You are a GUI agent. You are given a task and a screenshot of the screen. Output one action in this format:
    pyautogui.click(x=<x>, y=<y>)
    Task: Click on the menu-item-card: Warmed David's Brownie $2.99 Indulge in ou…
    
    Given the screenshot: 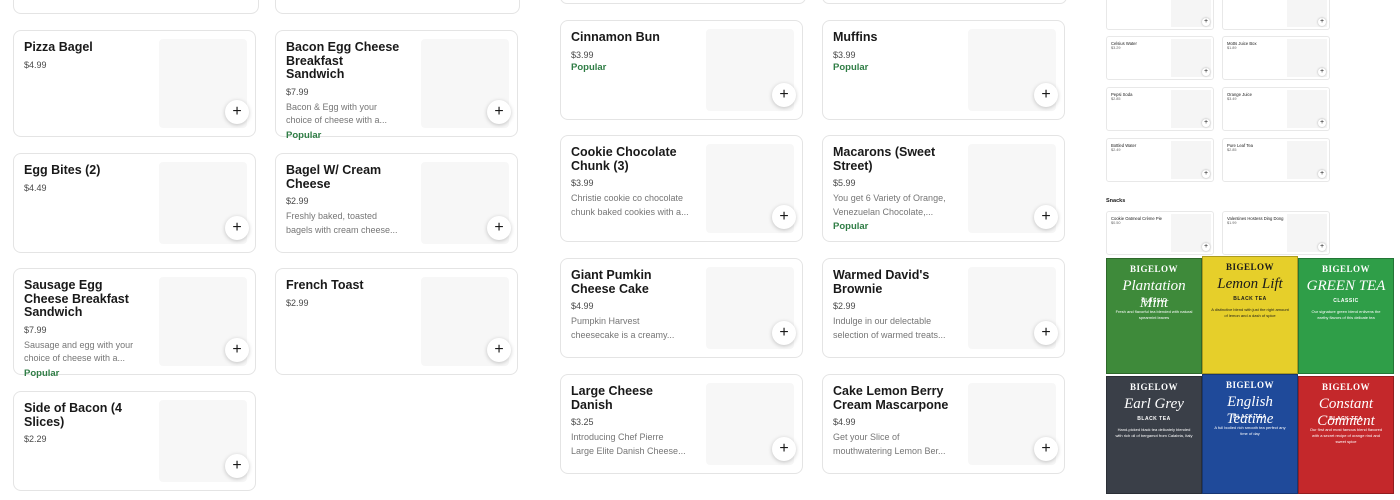 What is the action you would take?
    pyautogui.click(x=943, y=308)
    